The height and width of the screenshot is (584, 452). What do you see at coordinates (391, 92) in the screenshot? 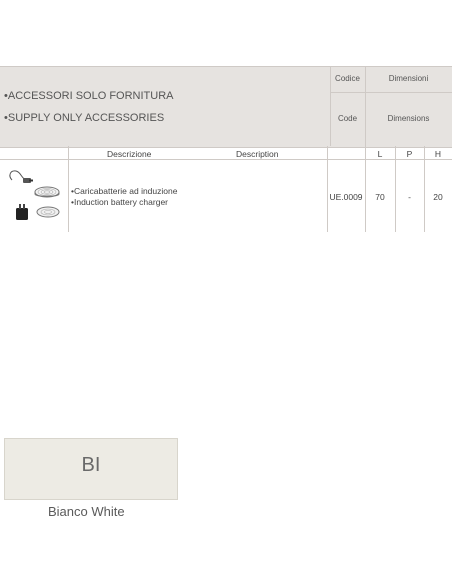
I see `header-row-divider` at bounding box center [391, 92].